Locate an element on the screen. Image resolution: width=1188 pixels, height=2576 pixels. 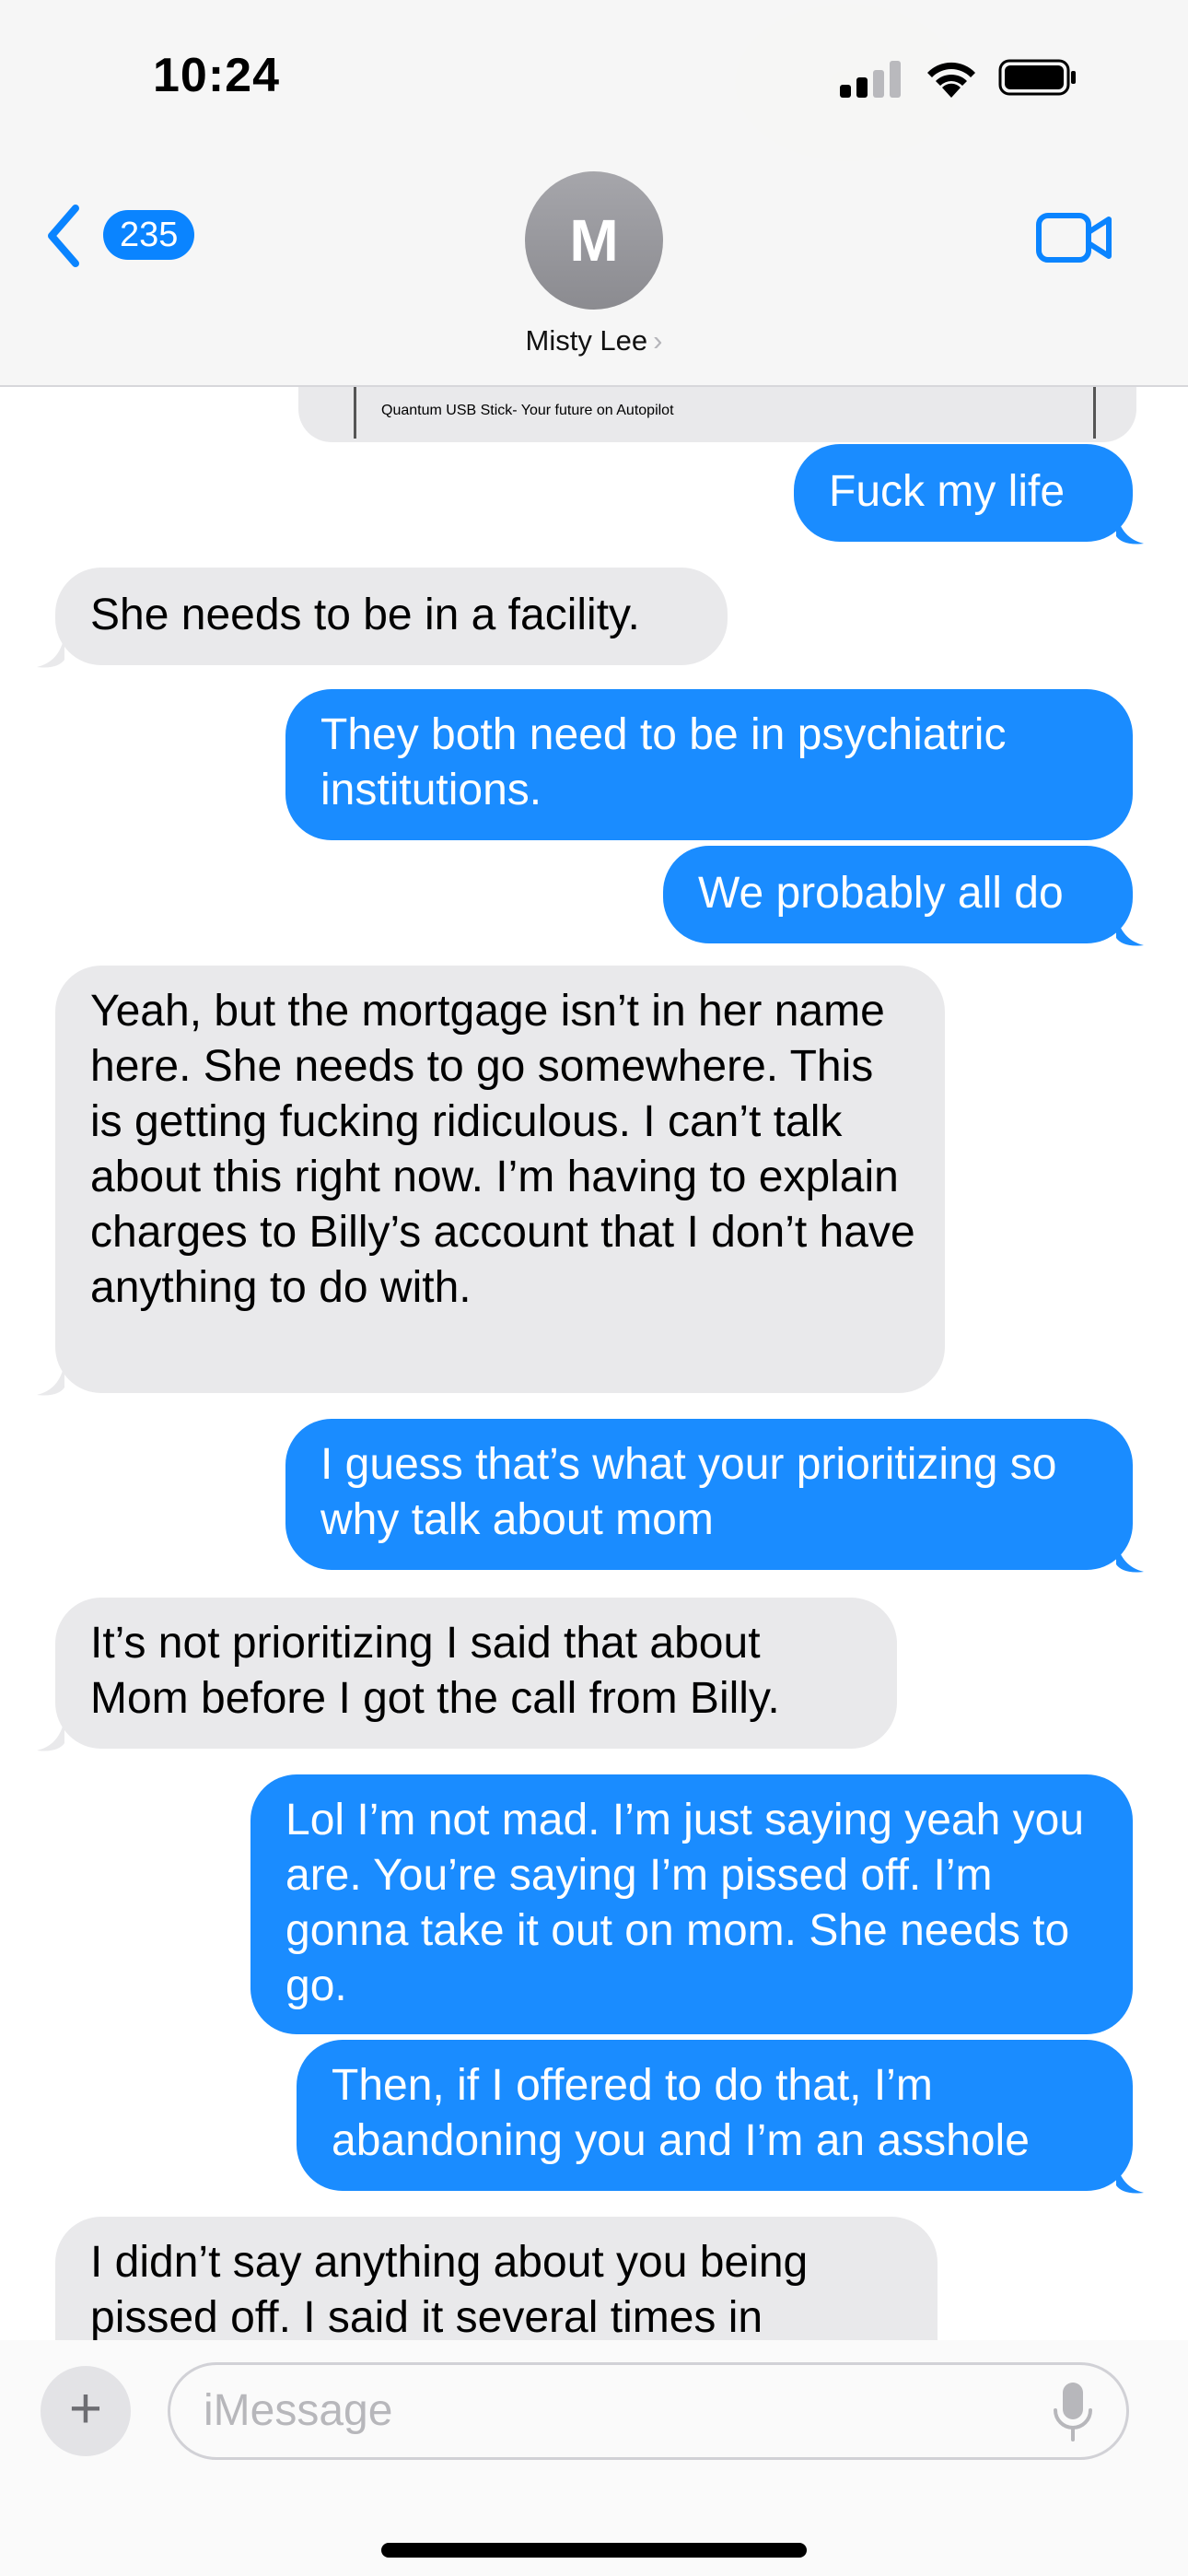
cellular-signal-icon is located at coordinates (872, 78).